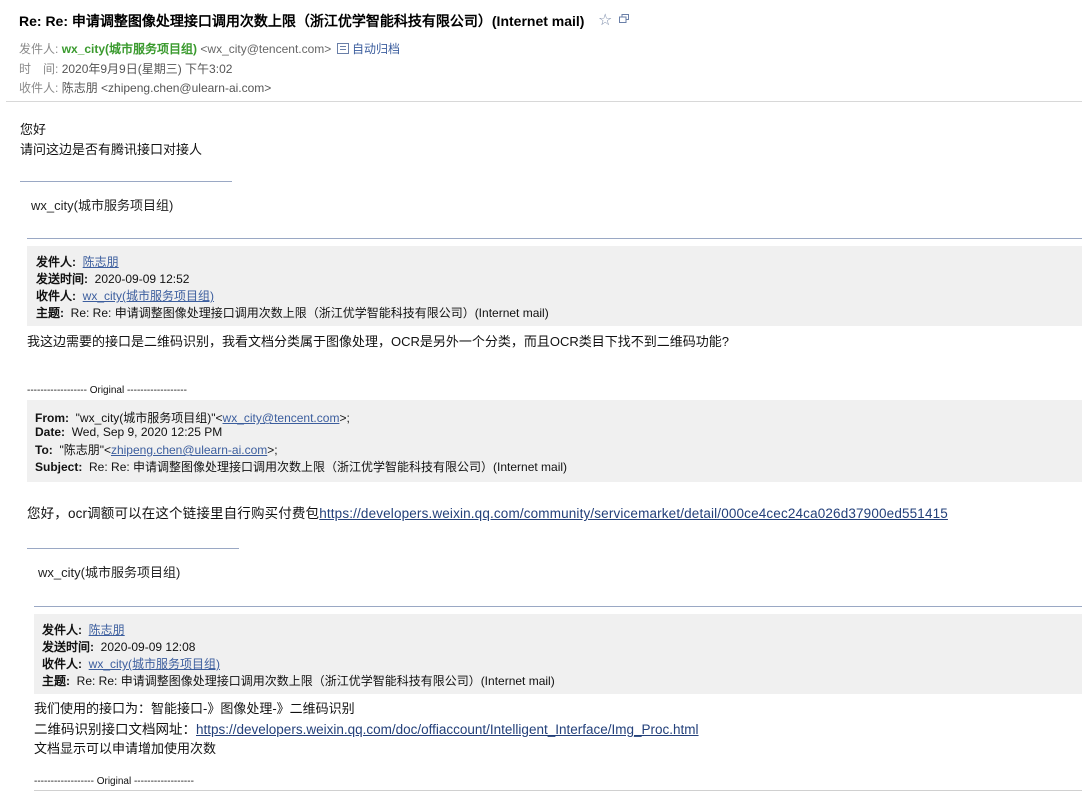 The image size is (1082, 793). Describe the element at coordinates (62, 279) in the screenshot. I see `quote-sent-label: 发送时间:` at that location.